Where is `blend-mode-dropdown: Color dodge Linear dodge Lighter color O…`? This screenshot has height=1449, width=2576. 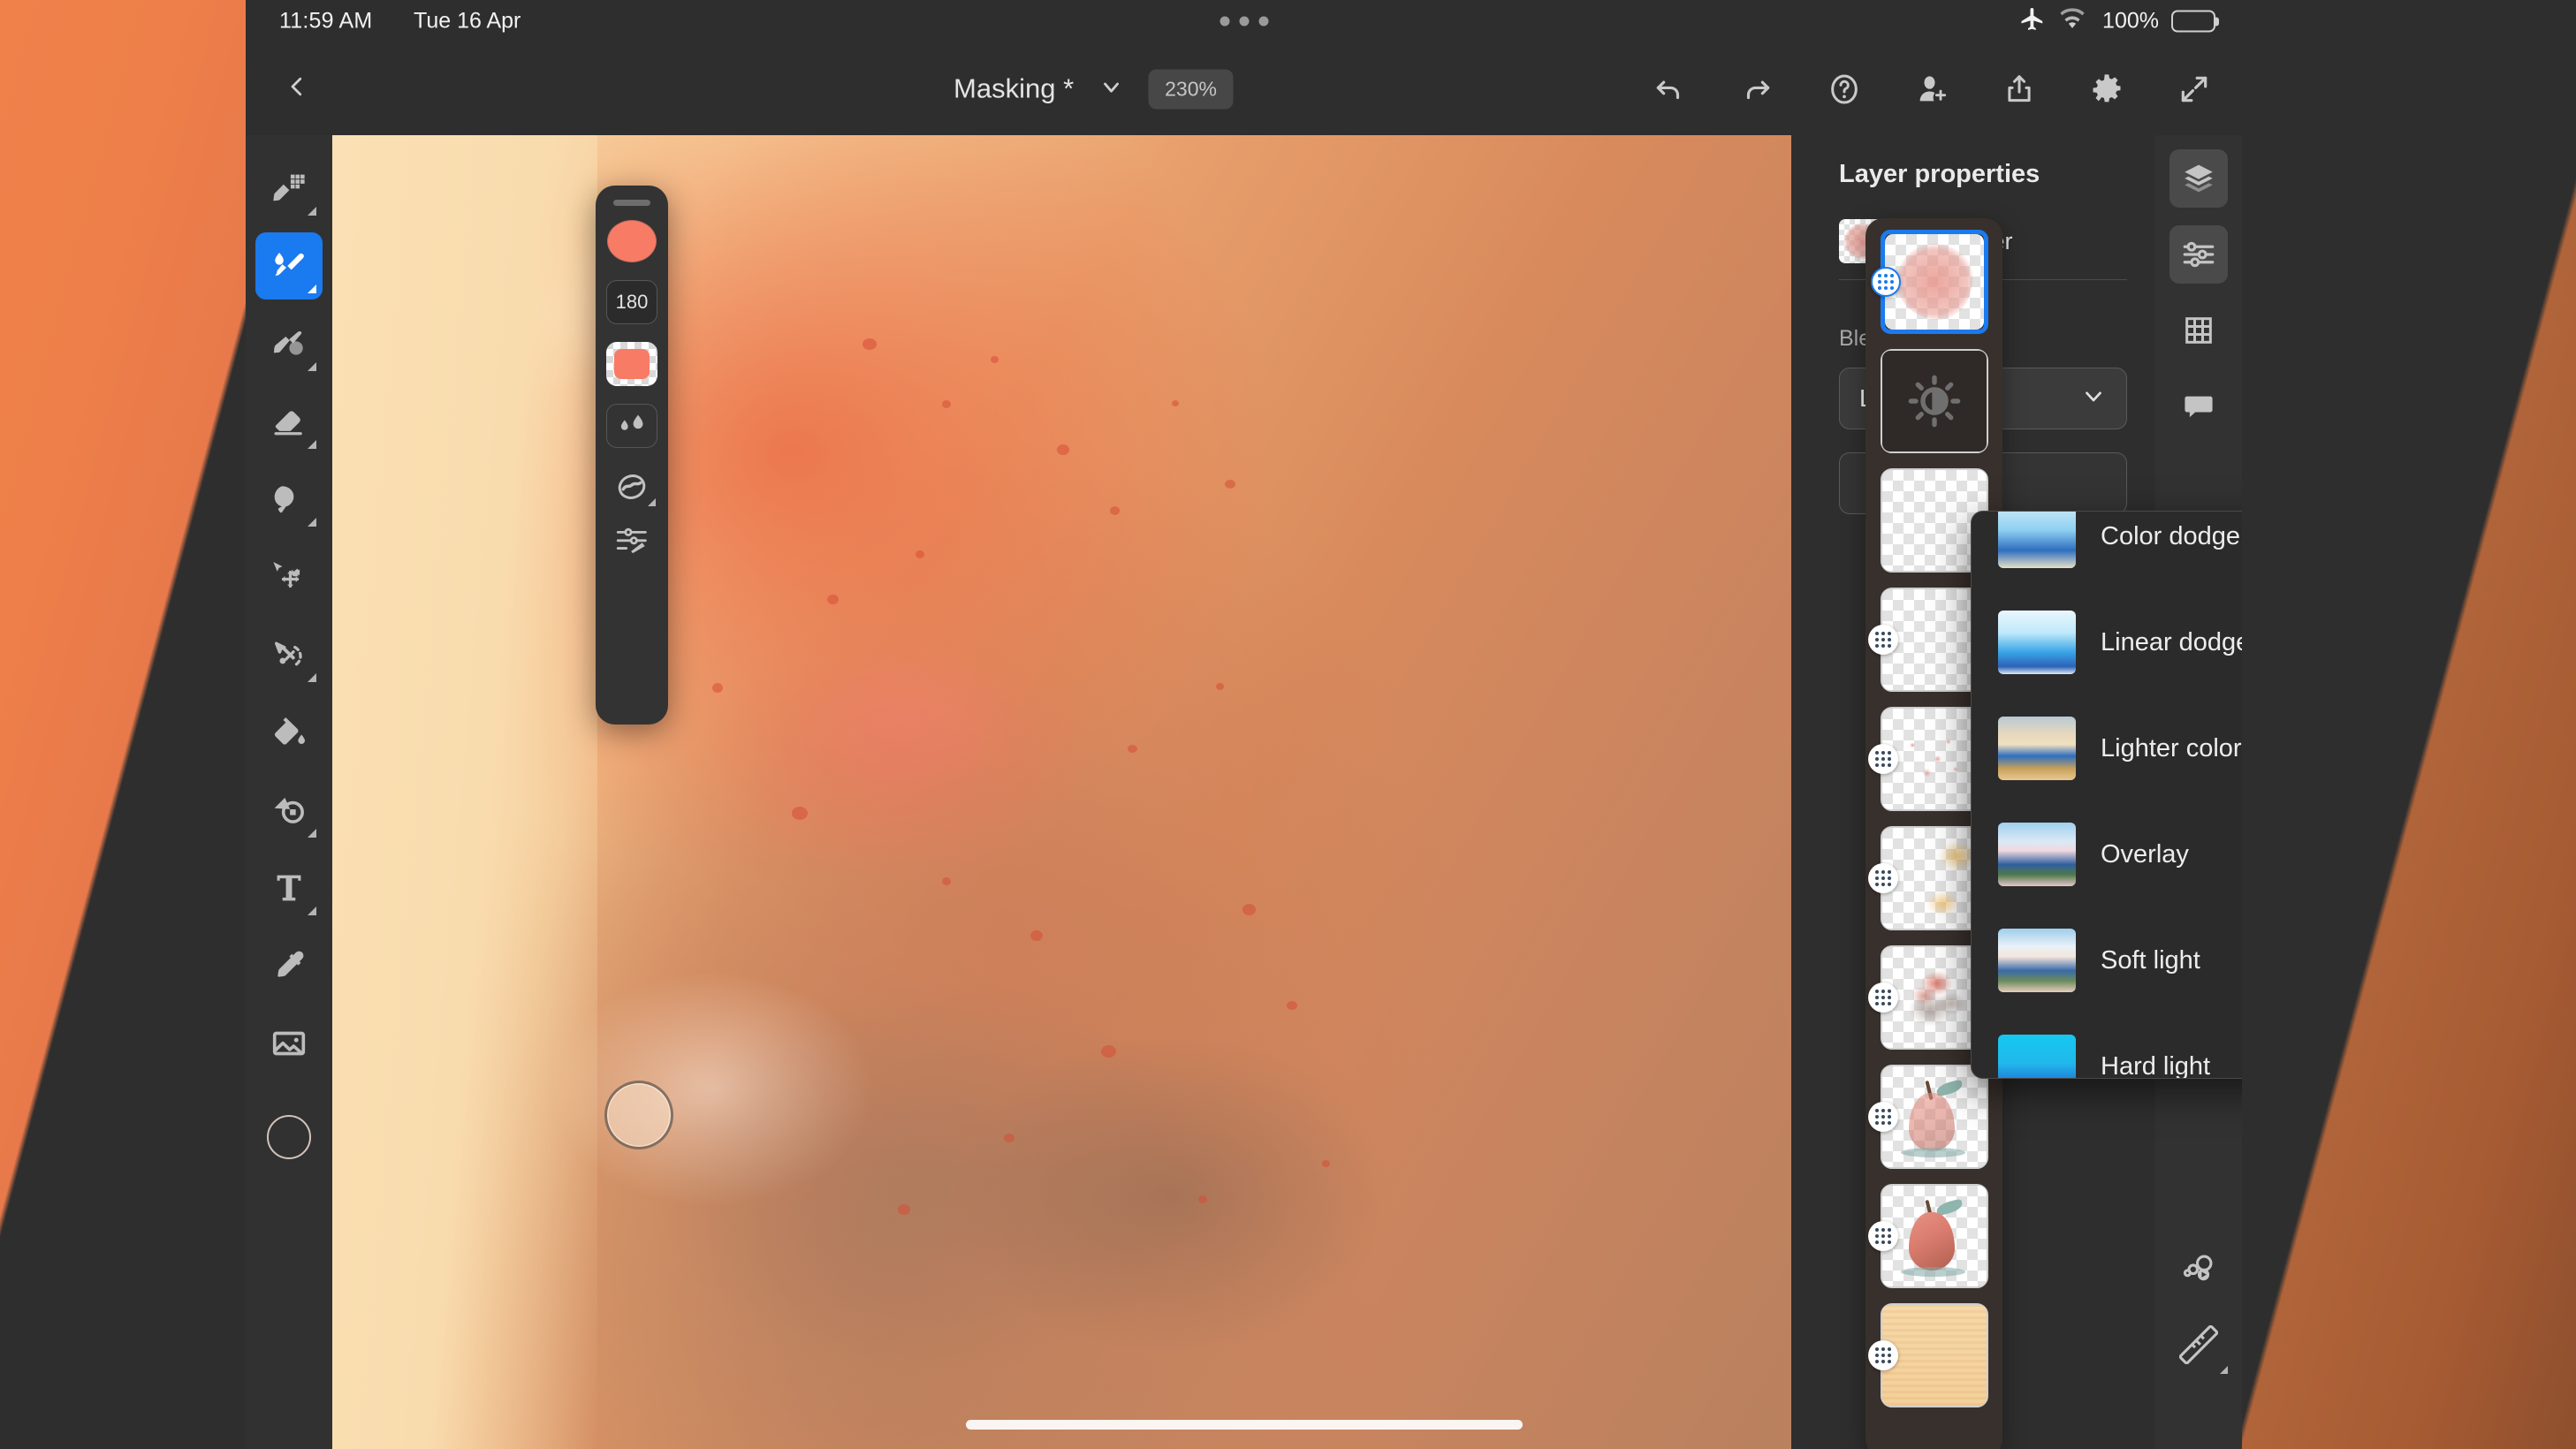
blend-mode-dropdown: Color dodge Linear dodge Lighter color O… is located at coordinates (2106, 795).